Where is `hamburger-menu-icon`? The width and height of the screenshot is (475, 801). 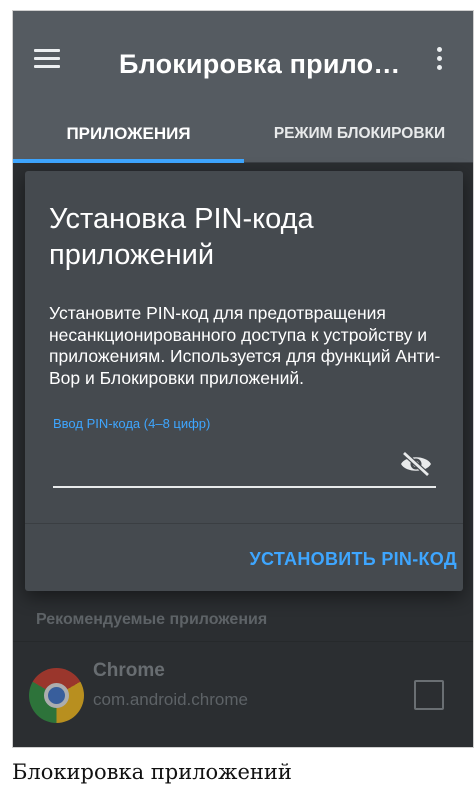 hamburger-menu-icon is located at coordinates (47, 59).